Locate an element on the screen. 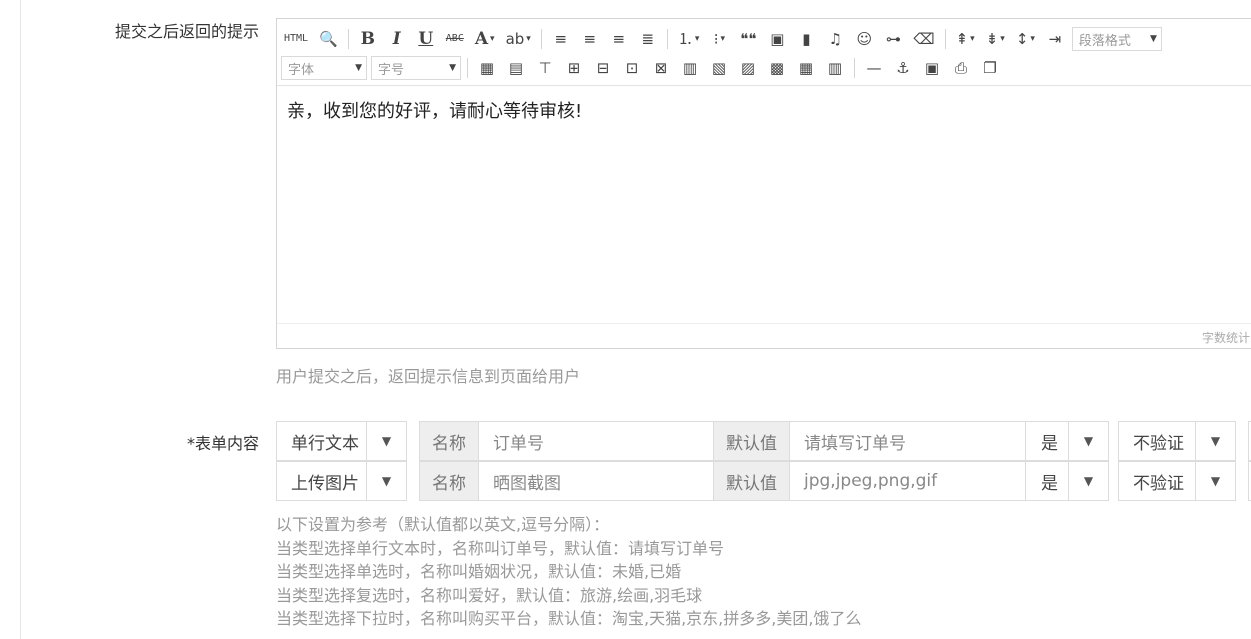 The height and width of the screenshot is (639, 1251). image-icon-glyph: ▣ is located at coordinates (777, 38).